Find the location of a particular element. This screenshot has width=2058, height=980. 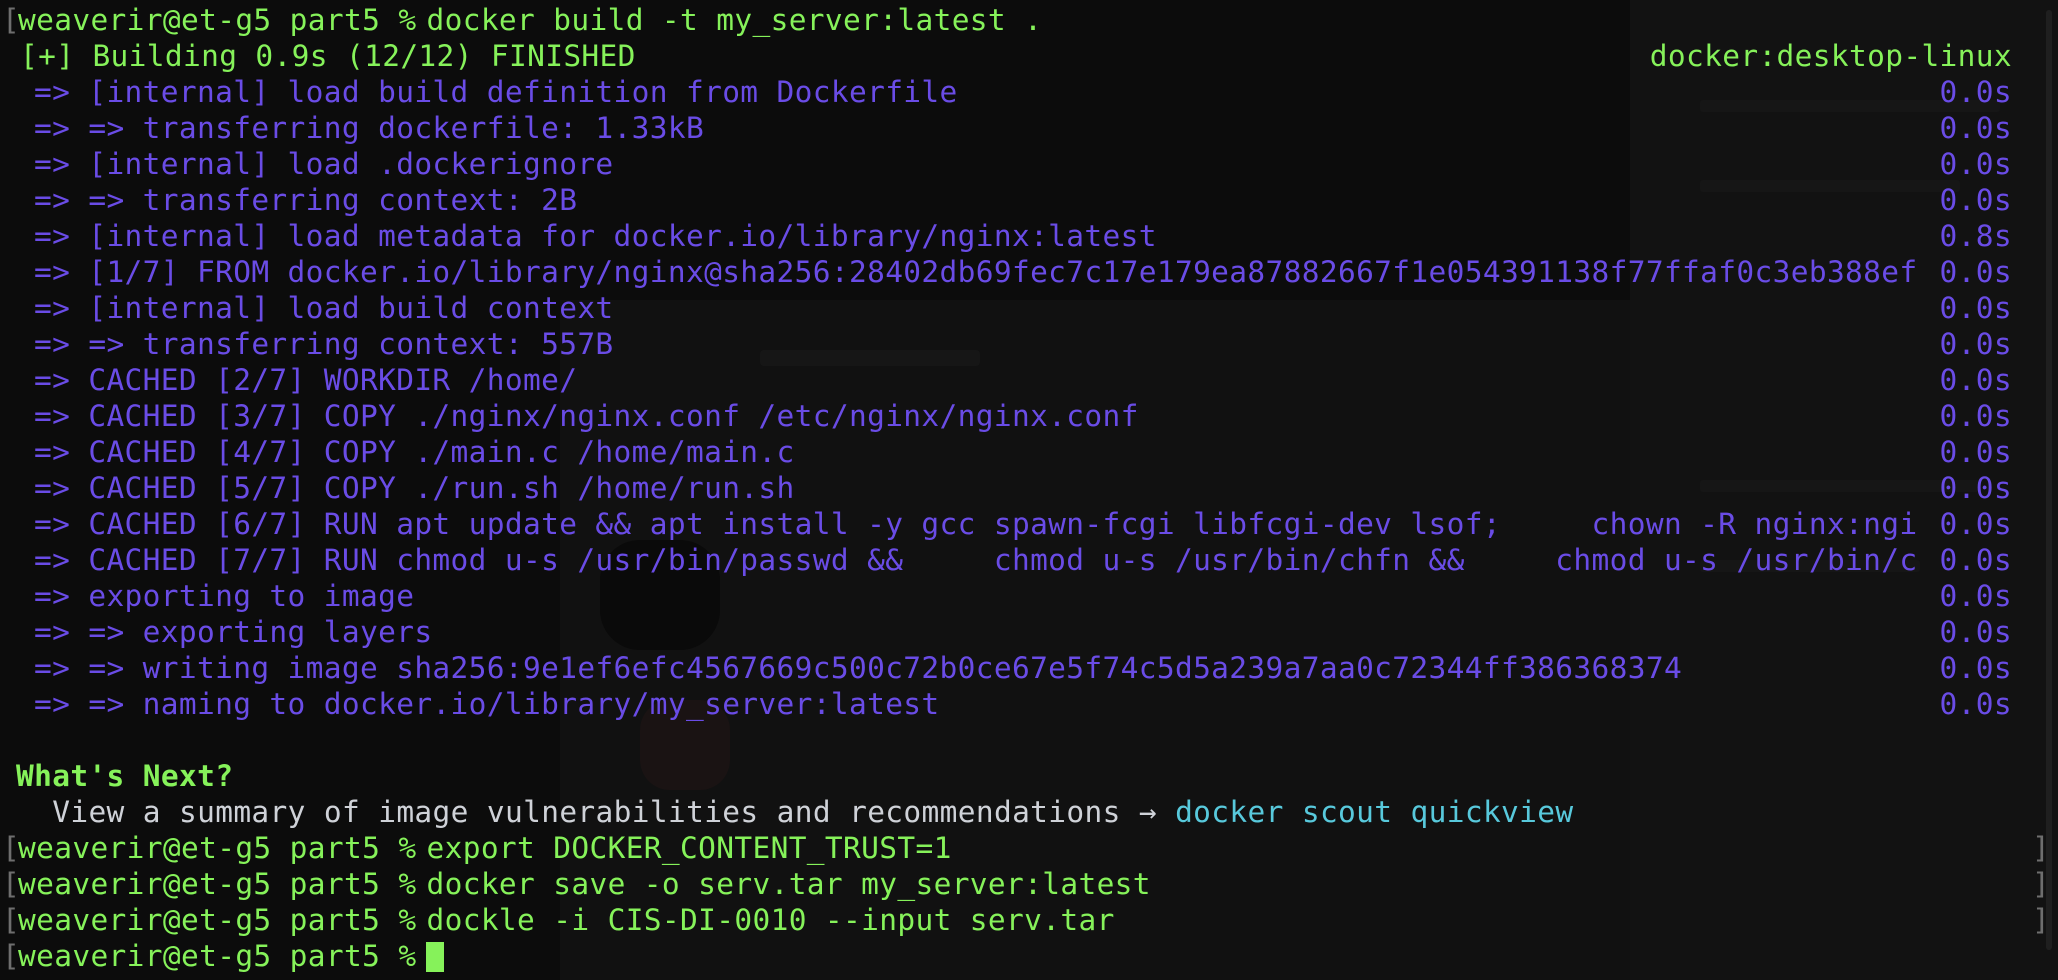

build-step-text: => [internal] load .dockerignore is located at coordinates (324, 164).